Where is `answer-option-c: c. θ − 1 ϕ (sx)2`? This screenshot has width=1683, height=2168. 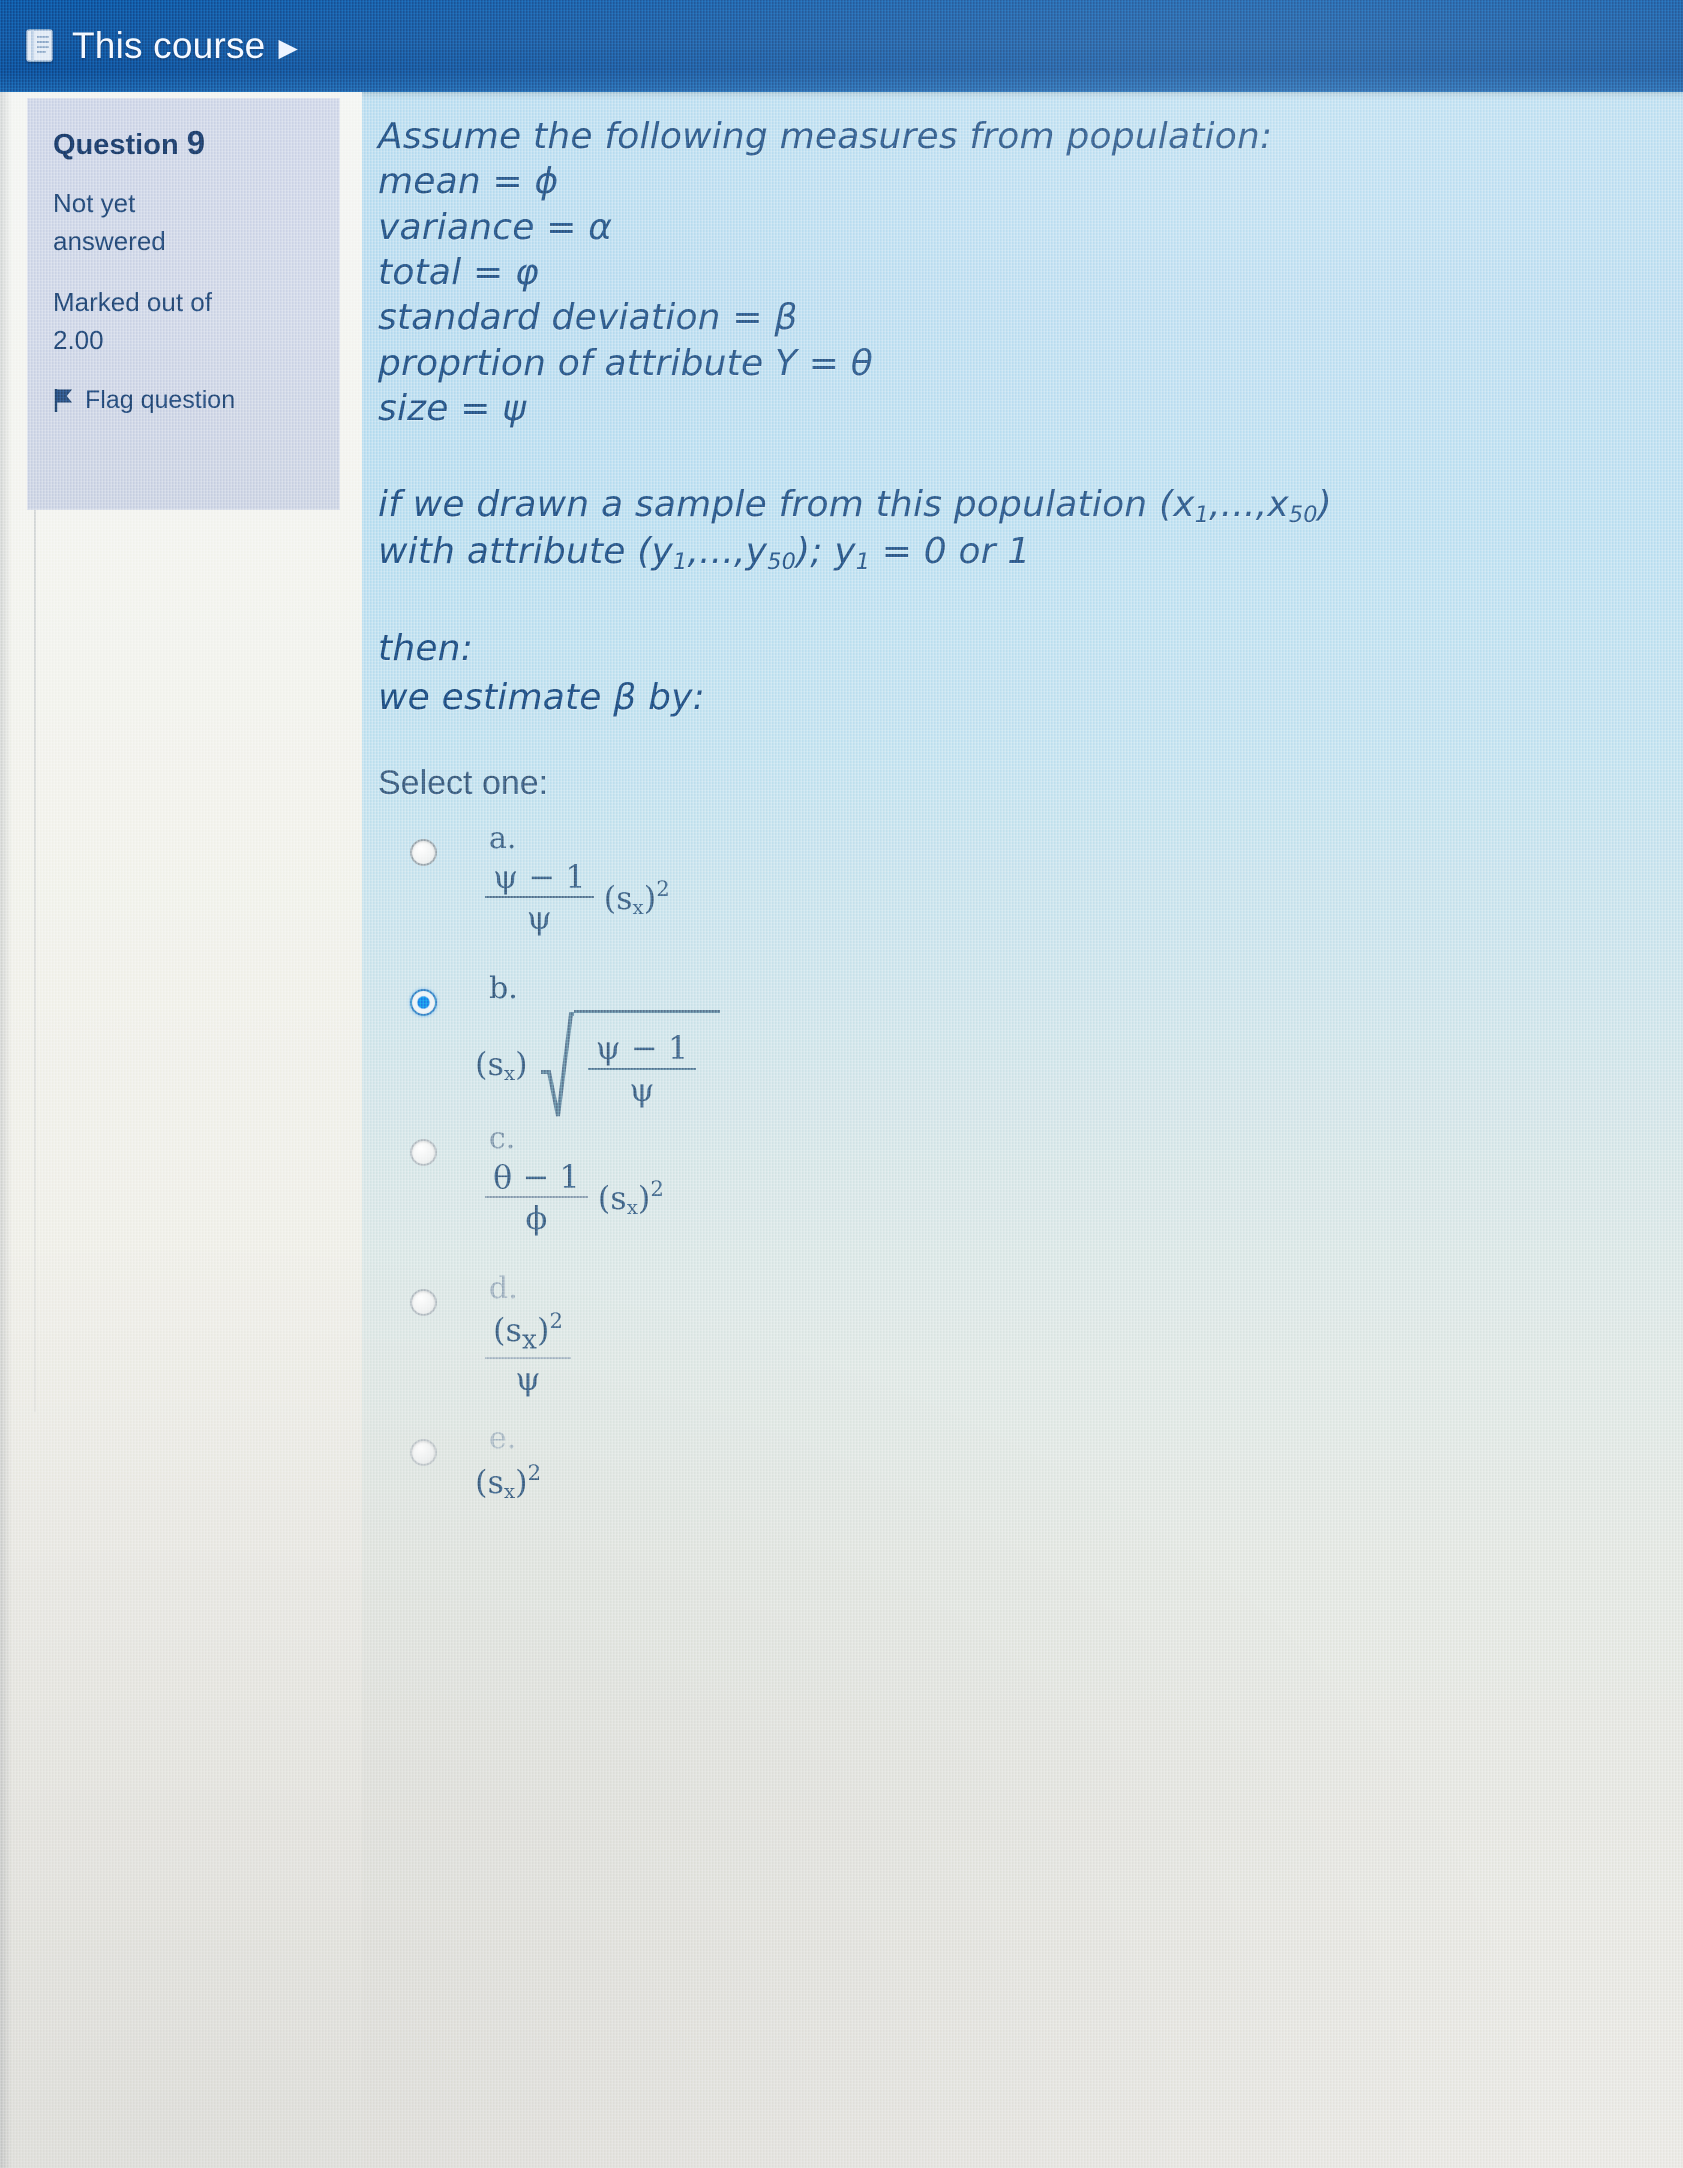
answer-option-c: c. θ − 1 ϕ (sx)2 is located at coordinates (1046, 1196).